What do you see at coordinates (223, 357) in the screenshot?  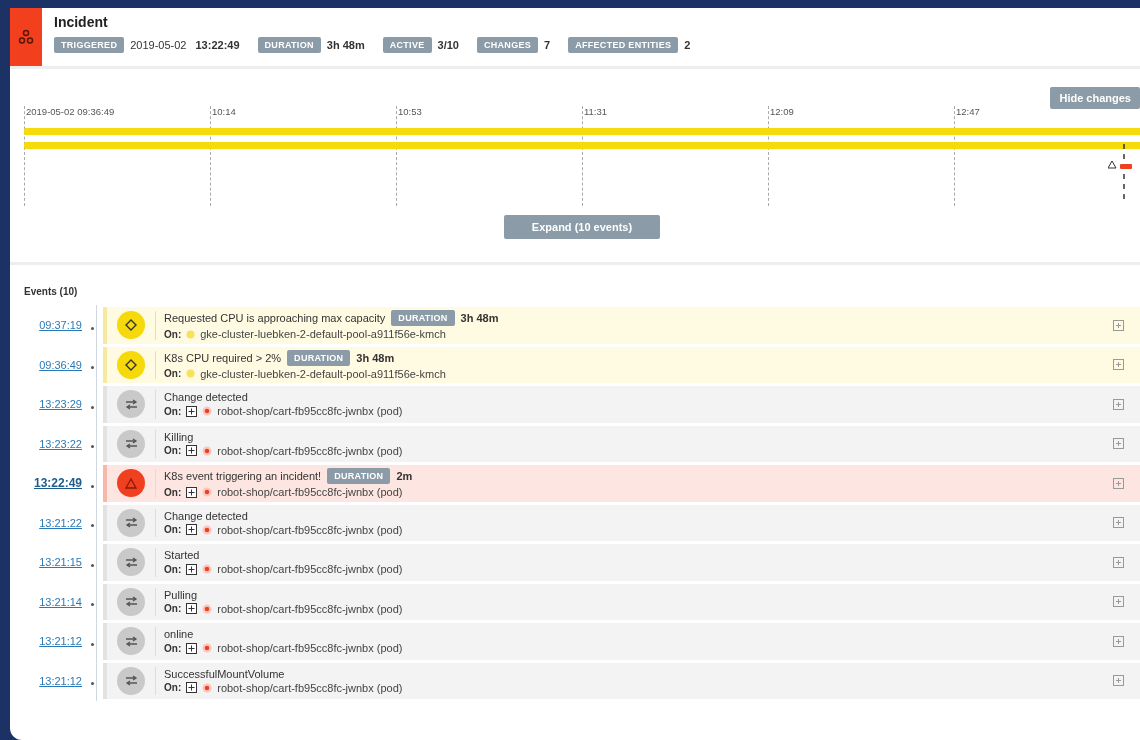 I see `event-title: K8s CPU required > 2%` at bounding box center [223, 357].